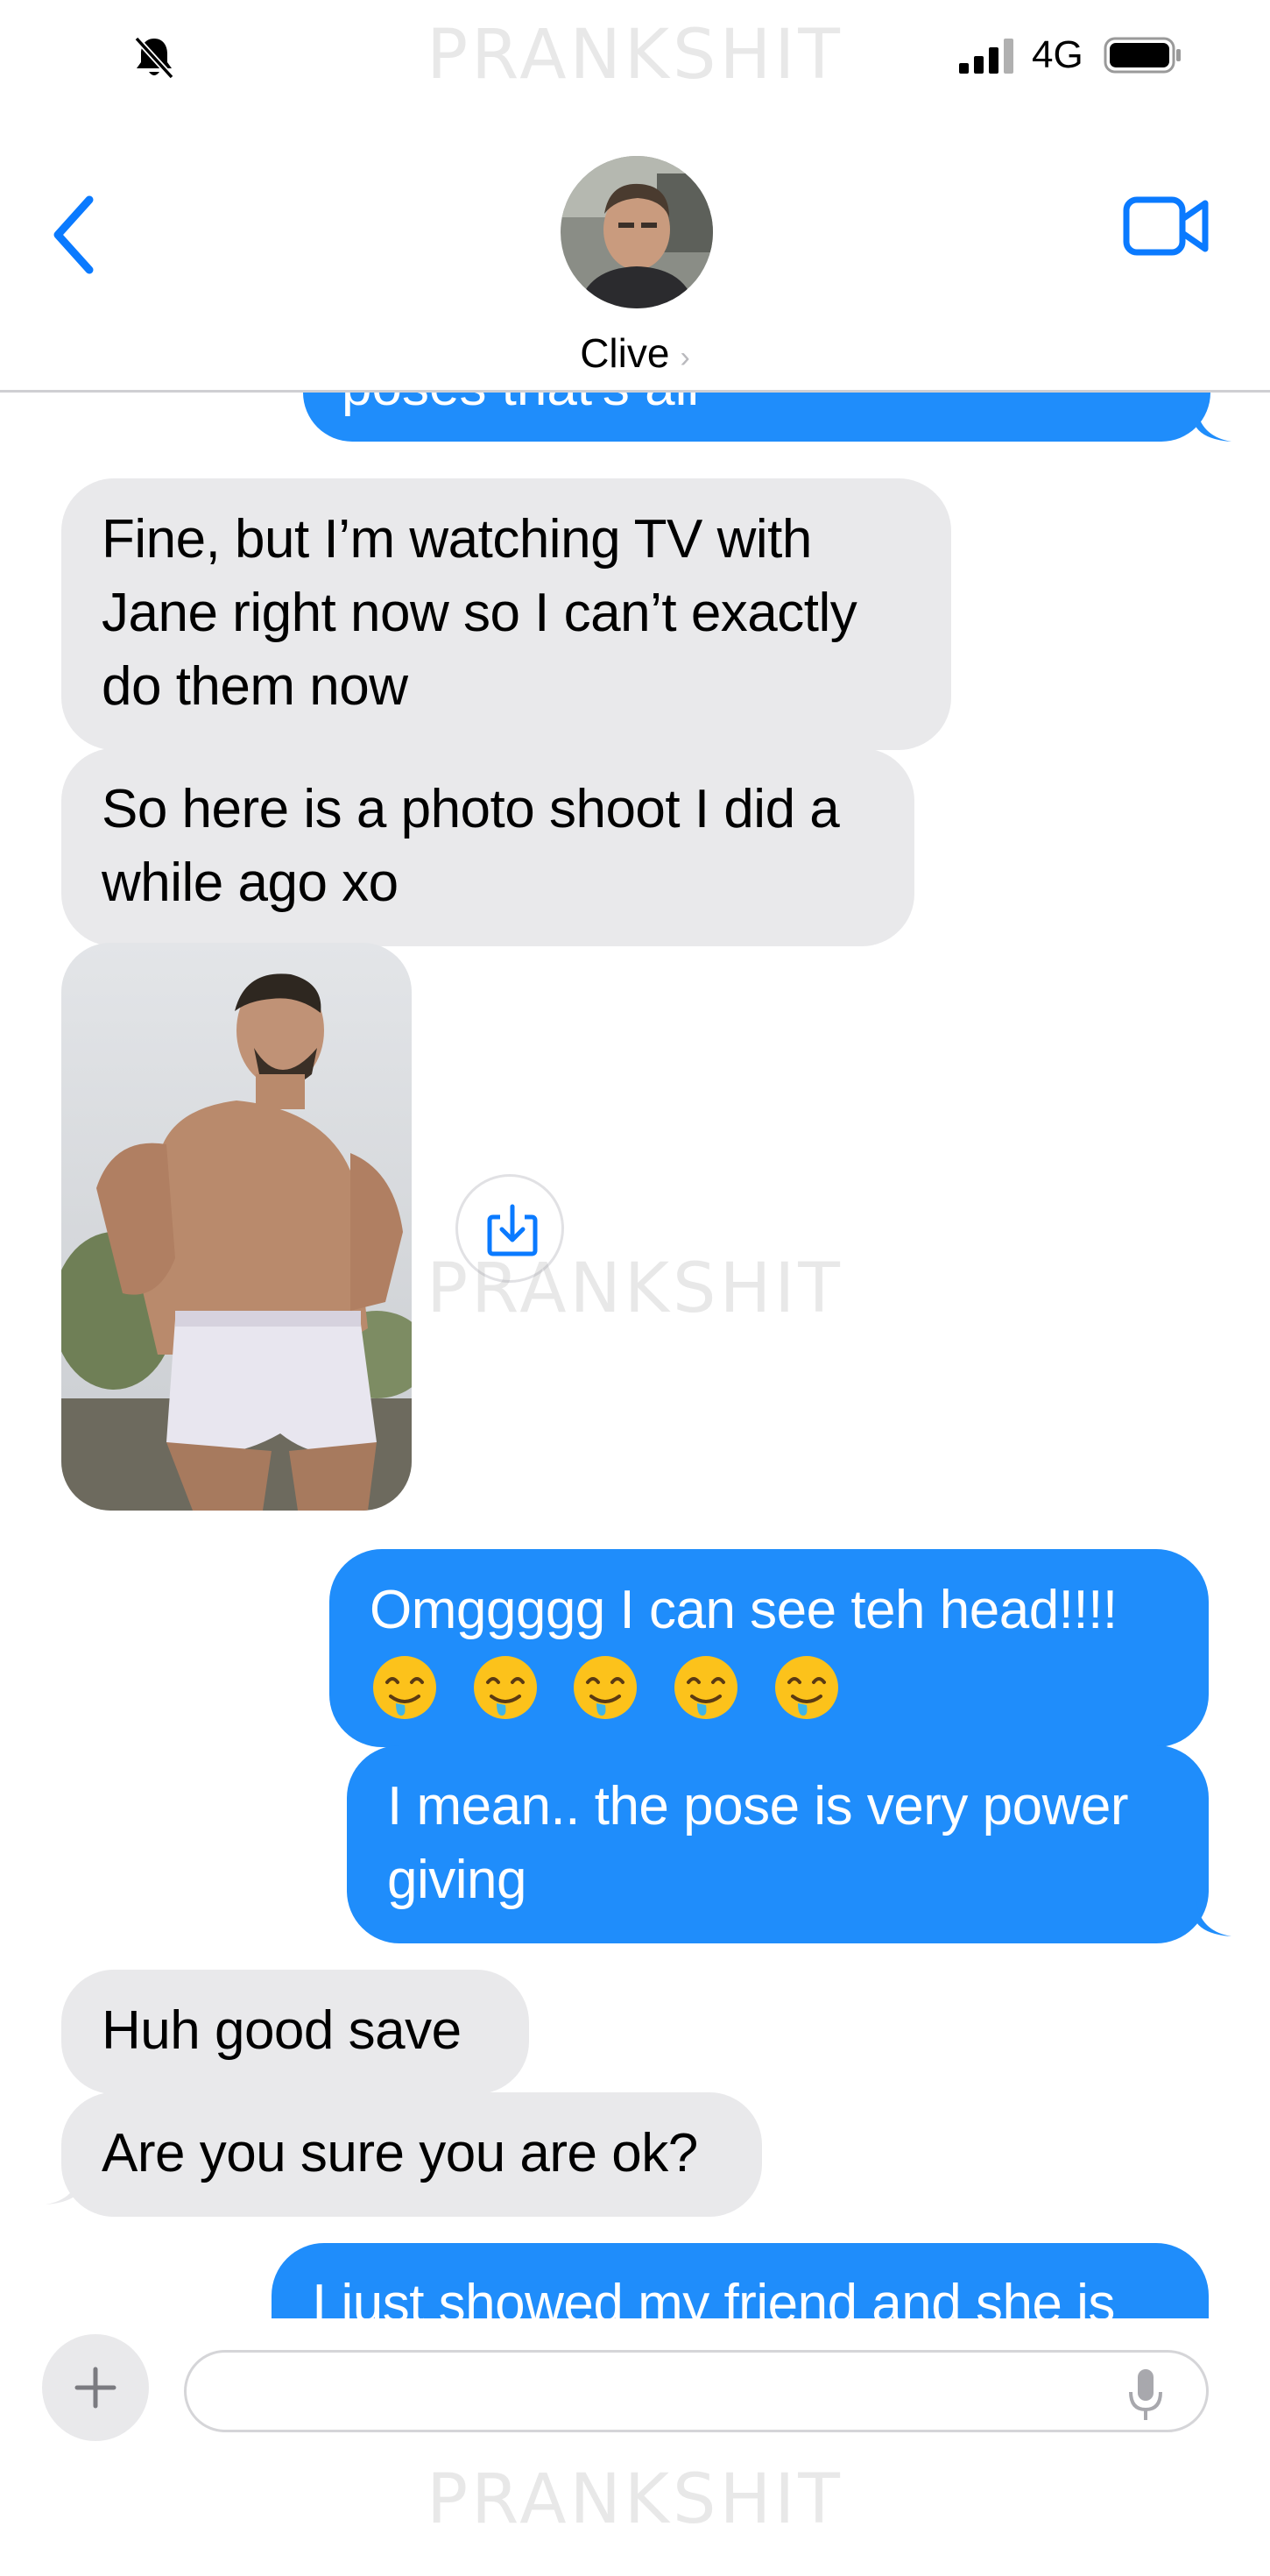 The height and width of the screenshot is (2576, 1270). Describe the element at coordinates (73, 235) in the screenshot. I see `chevron-left-icon` at that location.